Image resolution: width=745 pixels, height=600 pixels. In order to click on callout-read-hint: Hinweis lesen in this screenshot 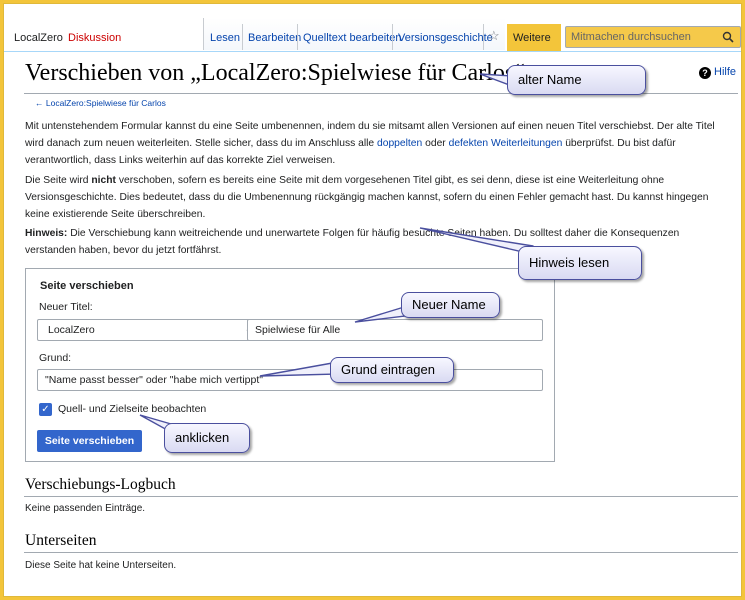, I will do `click(580, 263)`.